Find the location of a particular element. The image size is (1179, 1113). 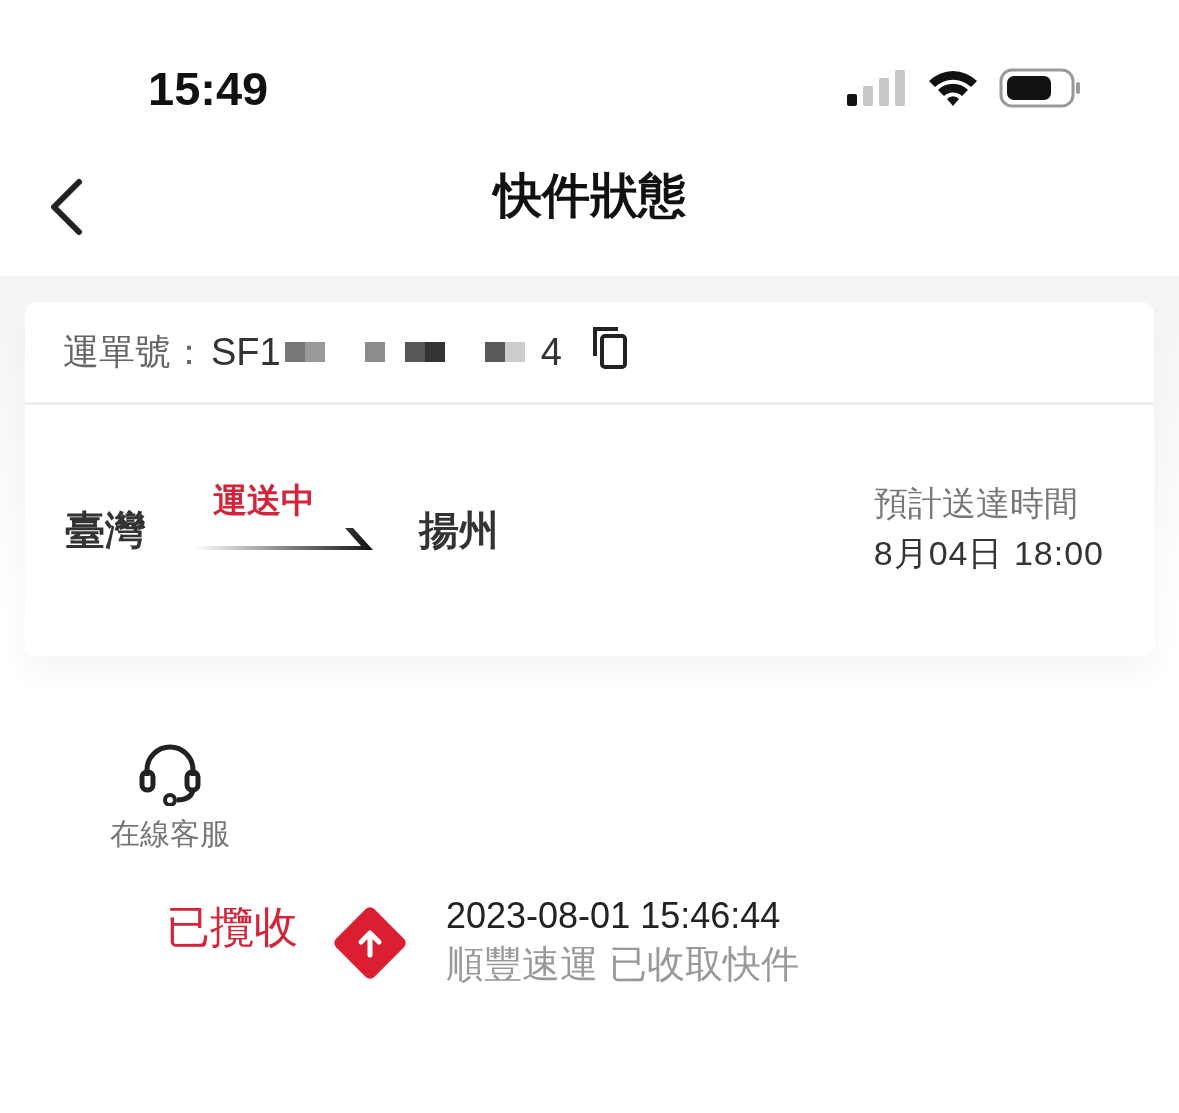

stage-label: 已攬收 is located at coordinates (232, 927).